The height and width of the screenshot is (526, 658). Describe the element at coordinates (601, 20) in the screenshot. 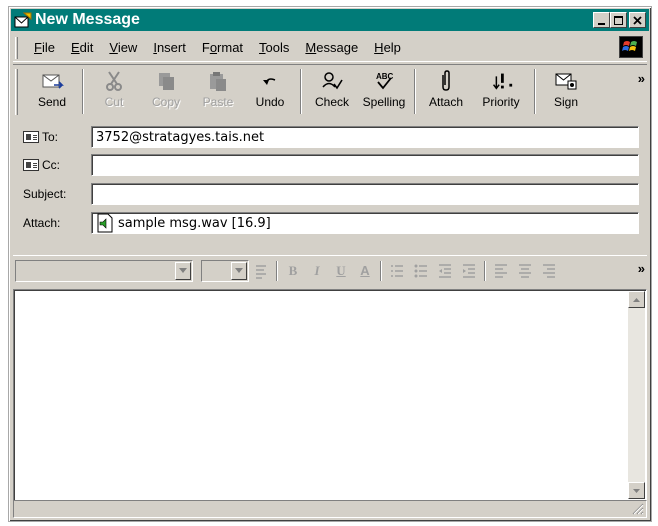

I see `minimize-button` at that location.